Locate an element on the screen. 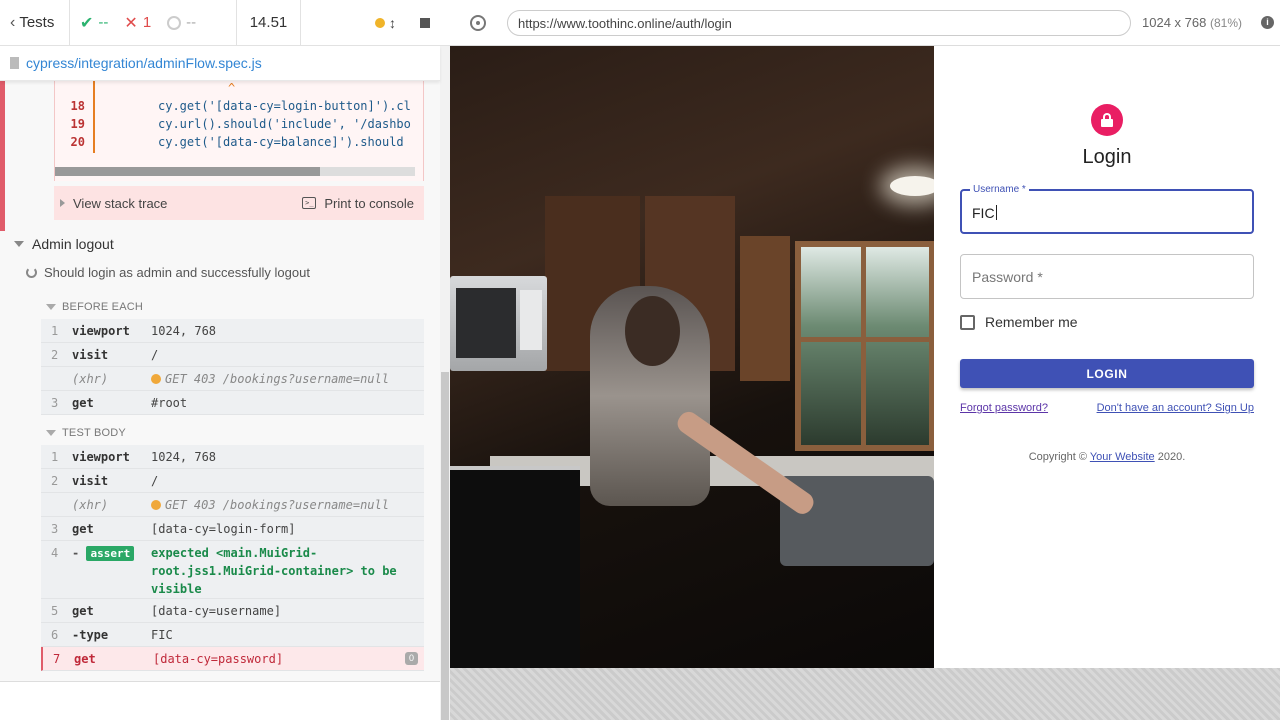  command-row: 6 -type FIC is located at coordinates (232, 635).